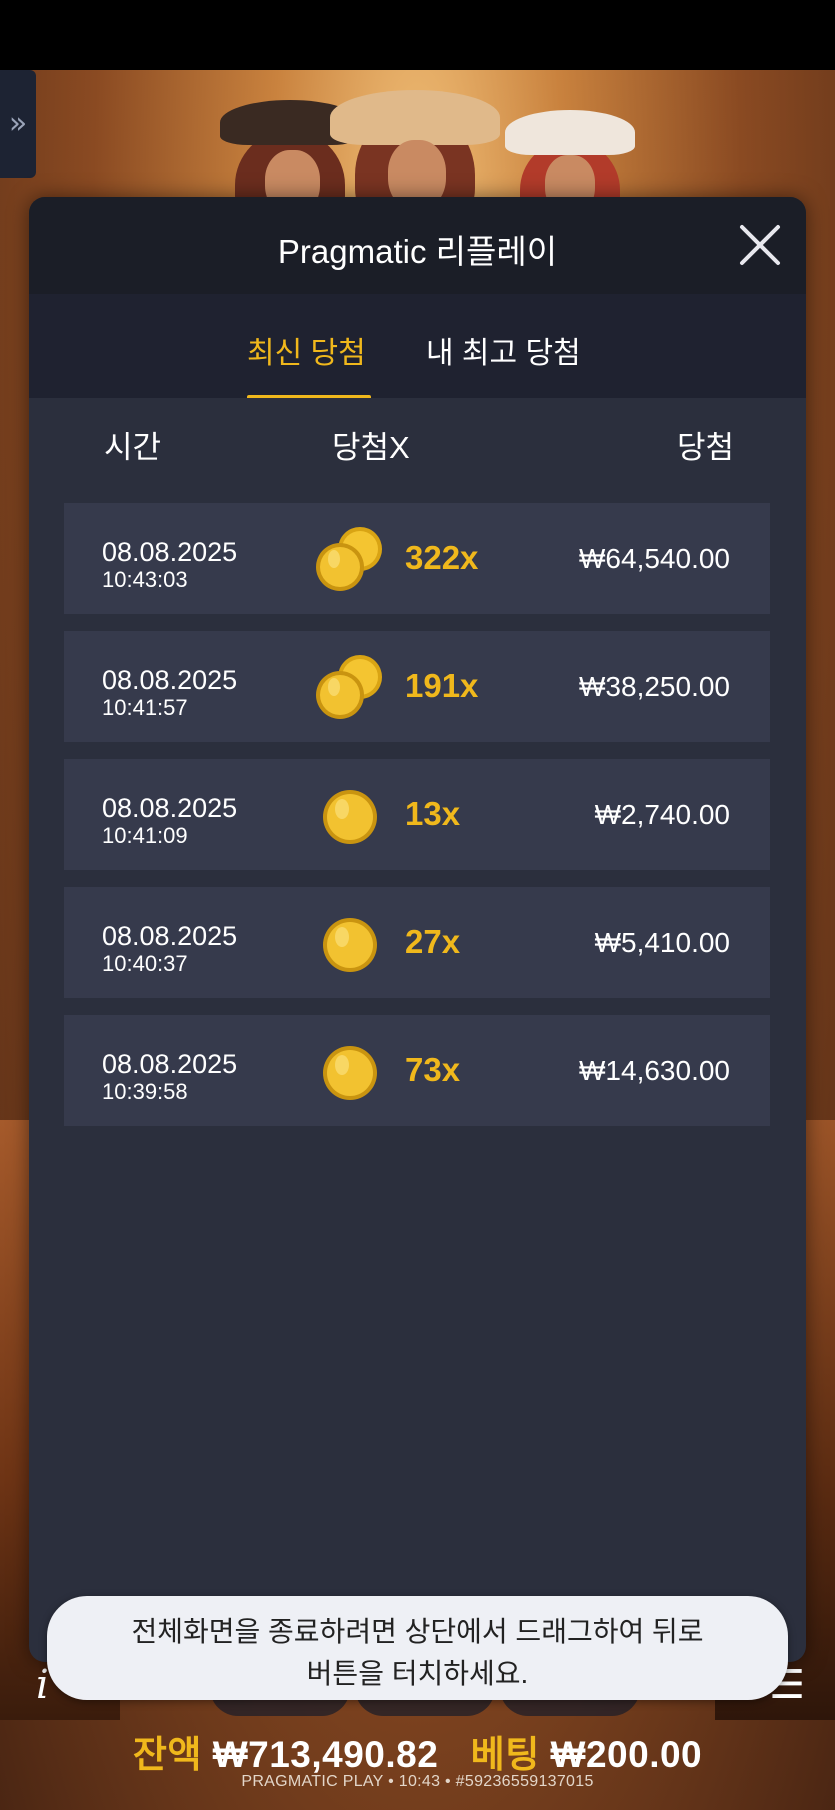 The image size is (835, 1810). I want to click on tab-bar: 최신 당첨 내 최고 당첨, so click(417, 346).